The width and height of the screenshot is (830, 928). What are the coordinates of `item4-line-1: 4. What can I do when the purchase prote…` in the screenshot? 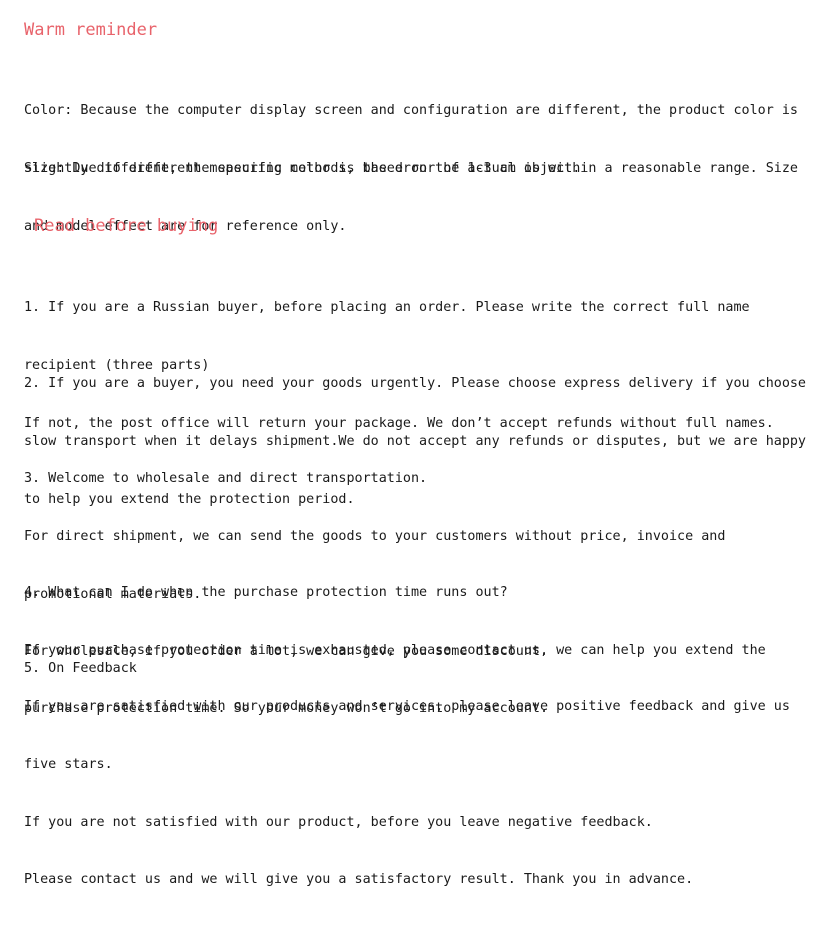 It's located at (266, 593).